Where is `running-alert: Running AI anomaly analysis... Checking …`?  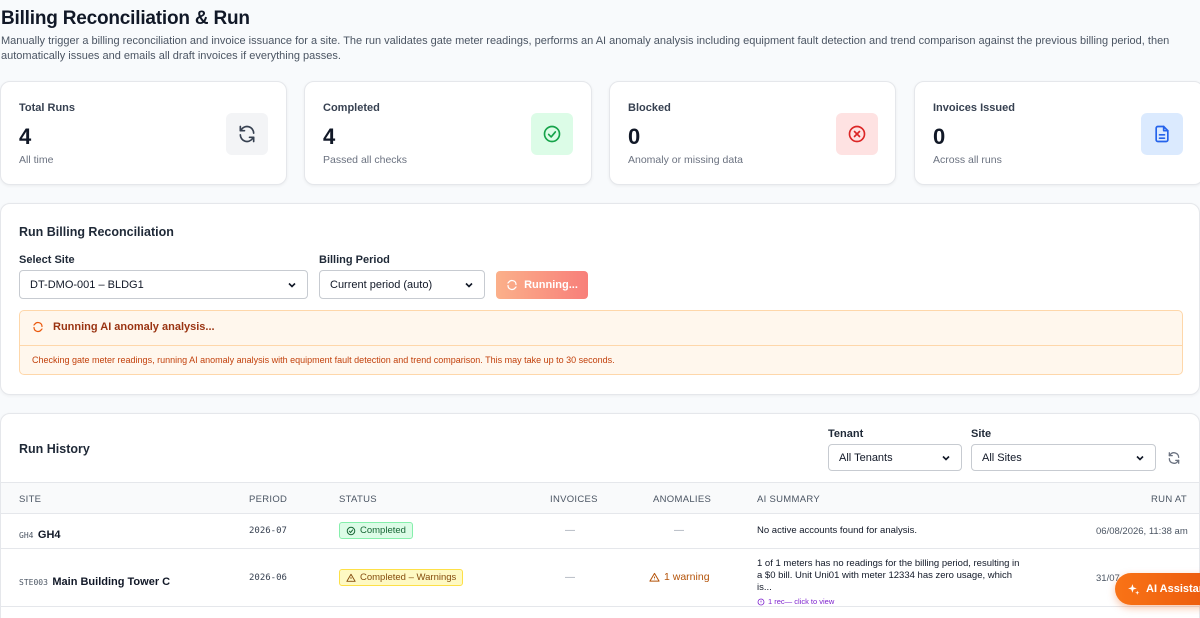 running-alert: Running AI anomaly analysis... Checking … is located at coordinates (601, 342).